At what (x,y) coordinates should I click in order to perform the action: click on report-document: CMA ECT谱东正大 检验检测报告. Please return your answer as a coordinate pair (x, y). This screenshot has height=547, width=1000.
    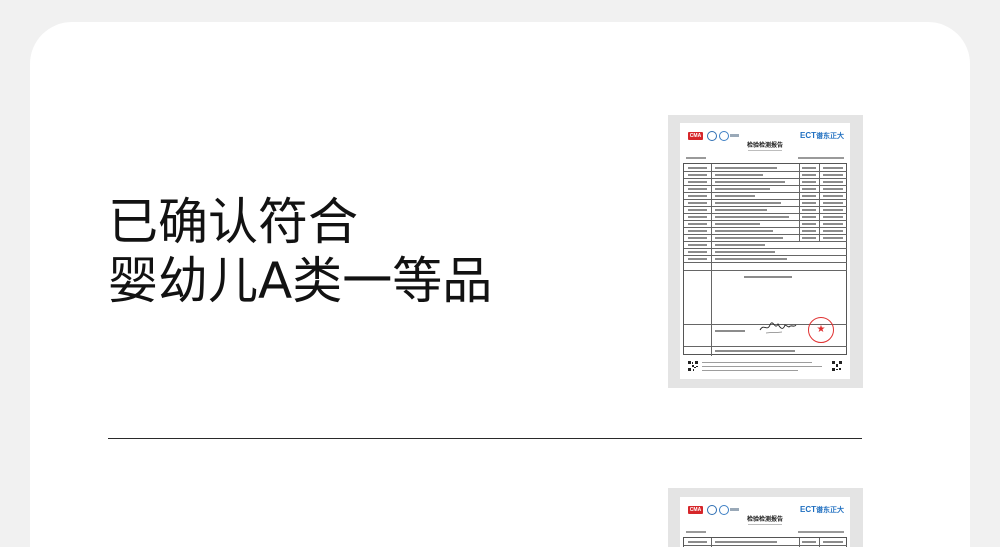
    Looking at the image, I should click on (765, 522).